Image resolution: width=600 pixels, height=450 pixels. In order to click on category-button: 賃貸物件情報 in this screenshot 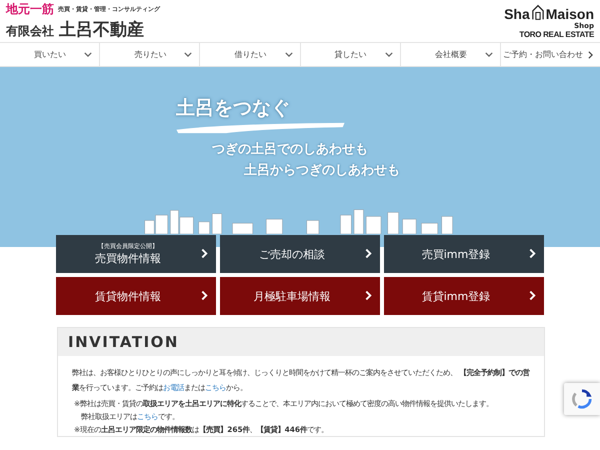, I will do `click(136, 296)`.